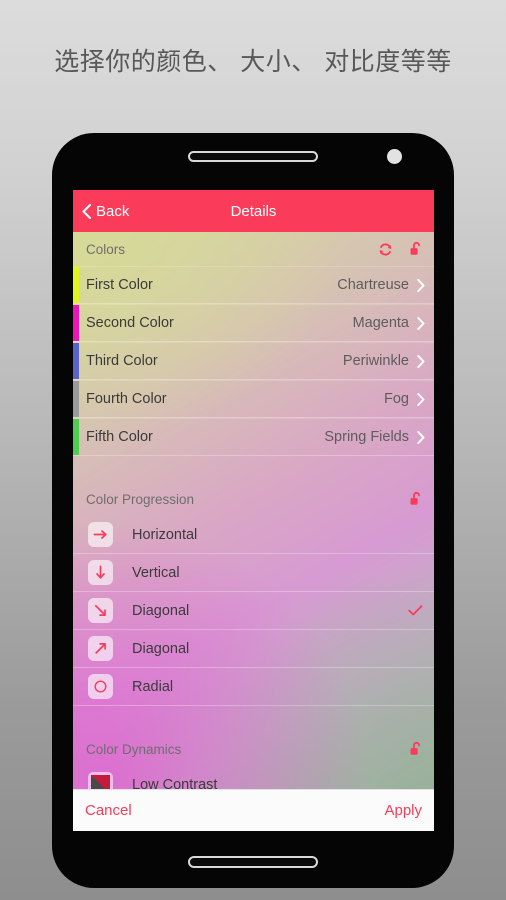 The image size is (506, 900). What do you see at coordinates (165, 534) in the screenshot?
I see `progression-option-label: Horizontal` at bounding box center [165, 534].